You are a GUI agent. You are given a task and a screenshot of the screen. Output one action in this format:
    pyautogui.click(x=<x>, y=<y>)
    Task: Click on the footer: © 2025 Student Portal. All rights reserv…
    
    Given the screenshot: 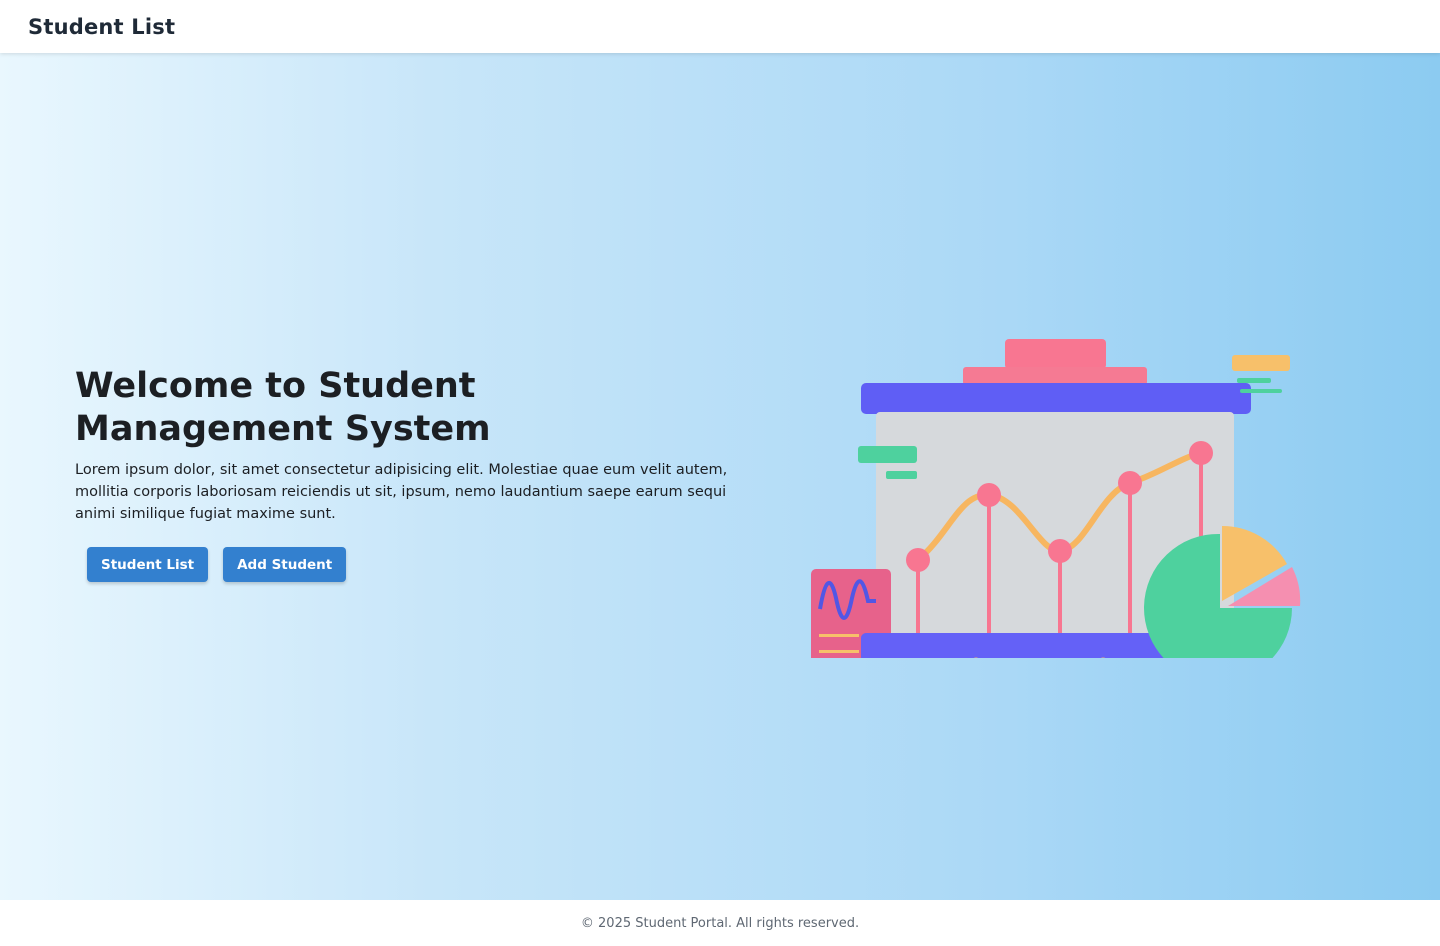 What is the action you would take?
    pyautogui.click(x=720, y=923)
    